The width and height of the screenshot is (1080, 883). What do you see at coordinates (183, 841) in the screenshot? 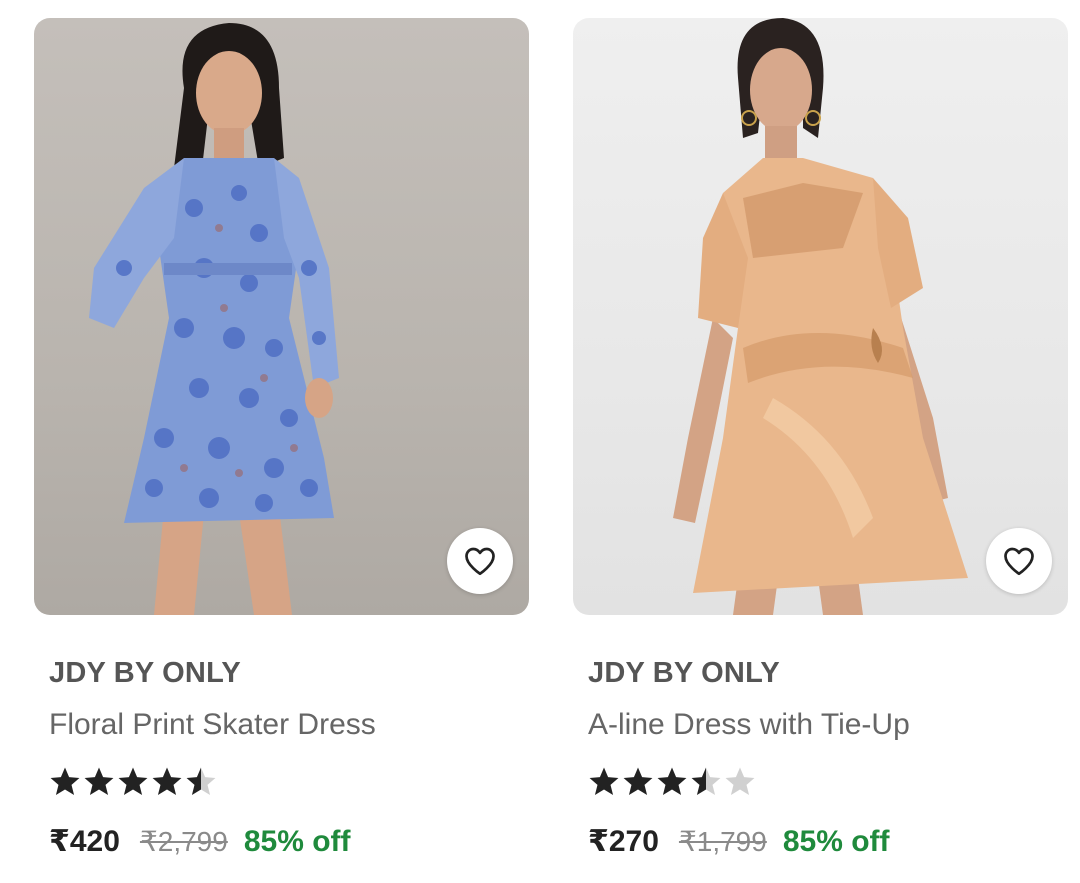
I see `original-price: ₹2,799` at bounding box center [183, 841].